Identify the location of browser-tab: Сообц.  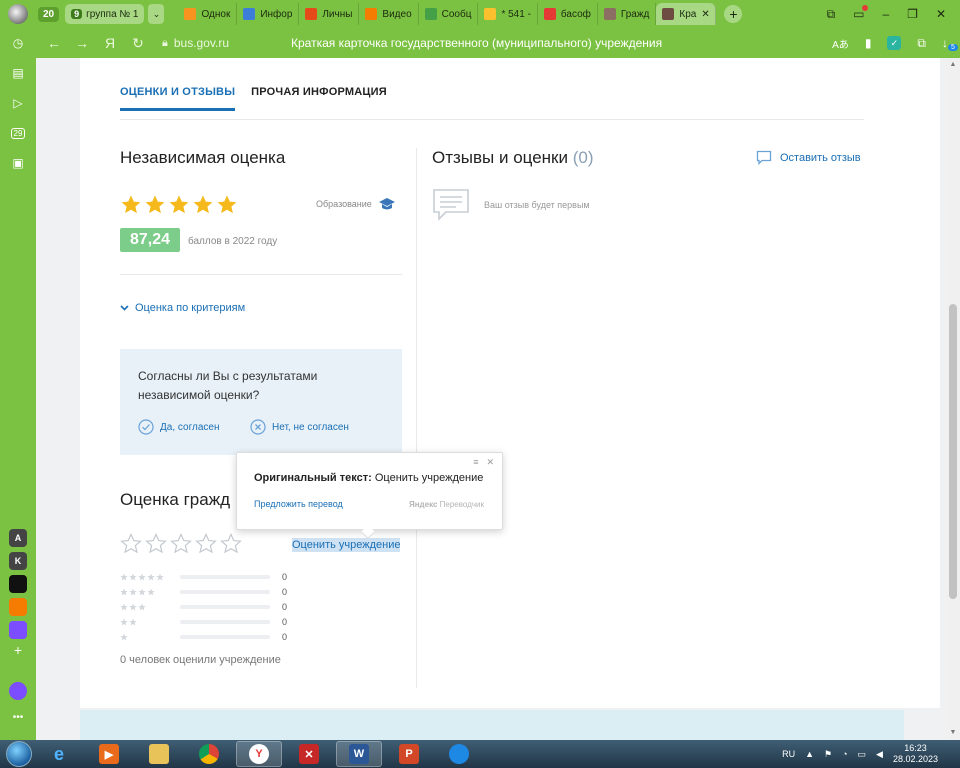
(449, 14).